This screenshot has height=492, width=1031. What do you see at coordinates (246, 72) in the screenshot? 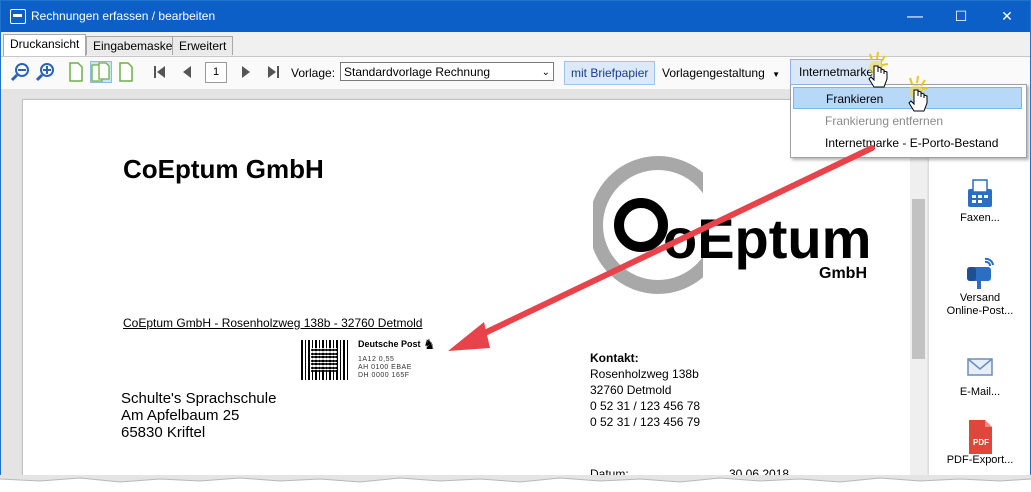
I see `next-page-icon` at bounding box center [246, 72].